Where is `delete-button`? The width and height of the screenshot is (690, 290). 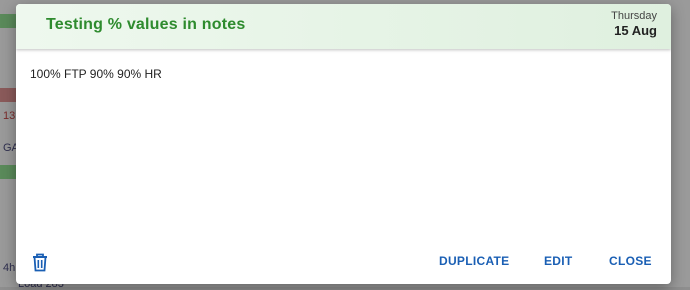
delete-button is located at coordinates (40, 262).